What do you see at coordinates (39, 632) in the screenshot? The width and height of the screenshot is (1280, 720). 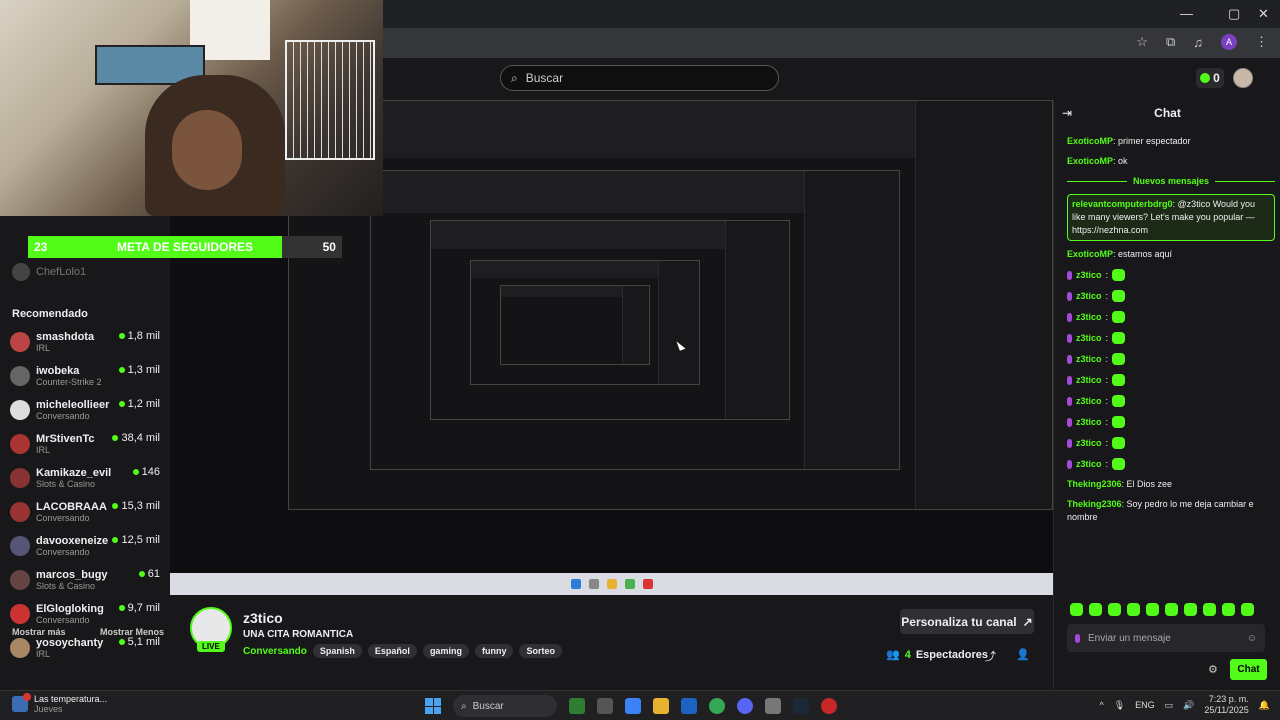 I see `show-more-link: Mostrar más` at bounding box center [39, 632].